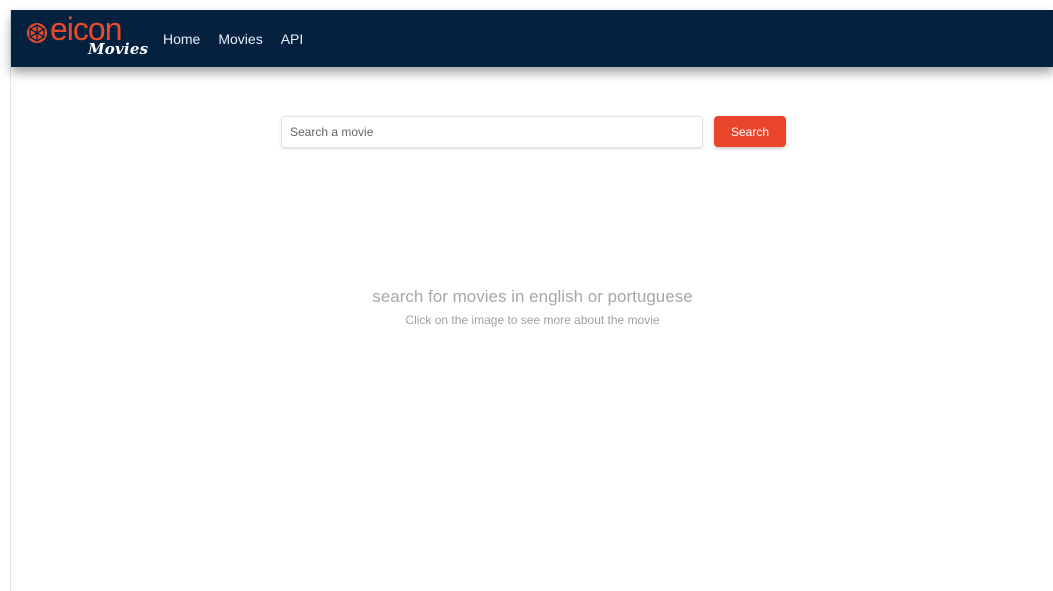 The image size is (1053, 591). I want to click on globe-icon, so click(37, 33).